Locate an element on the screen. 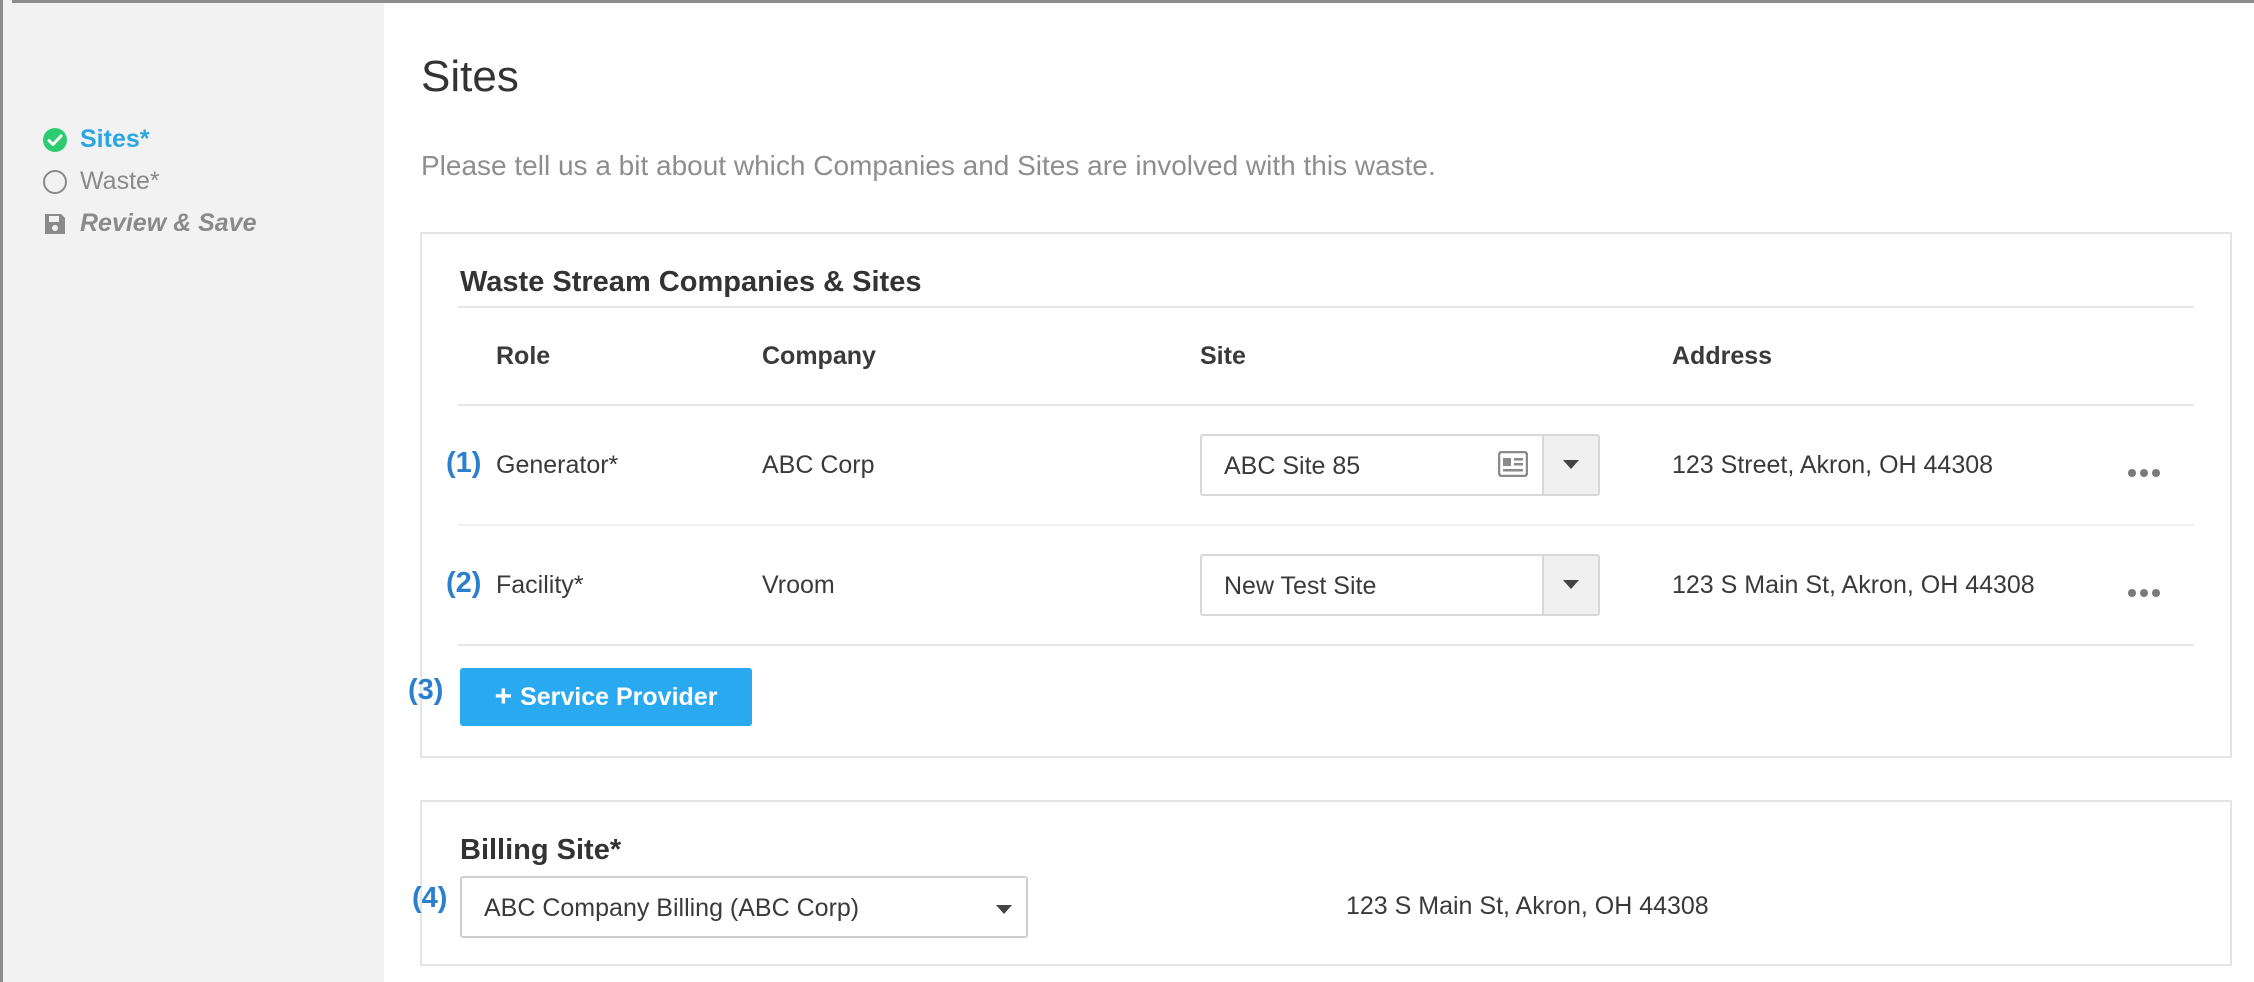  site-select-value: ABC Site 85 is located at coordinates (1292, 466).